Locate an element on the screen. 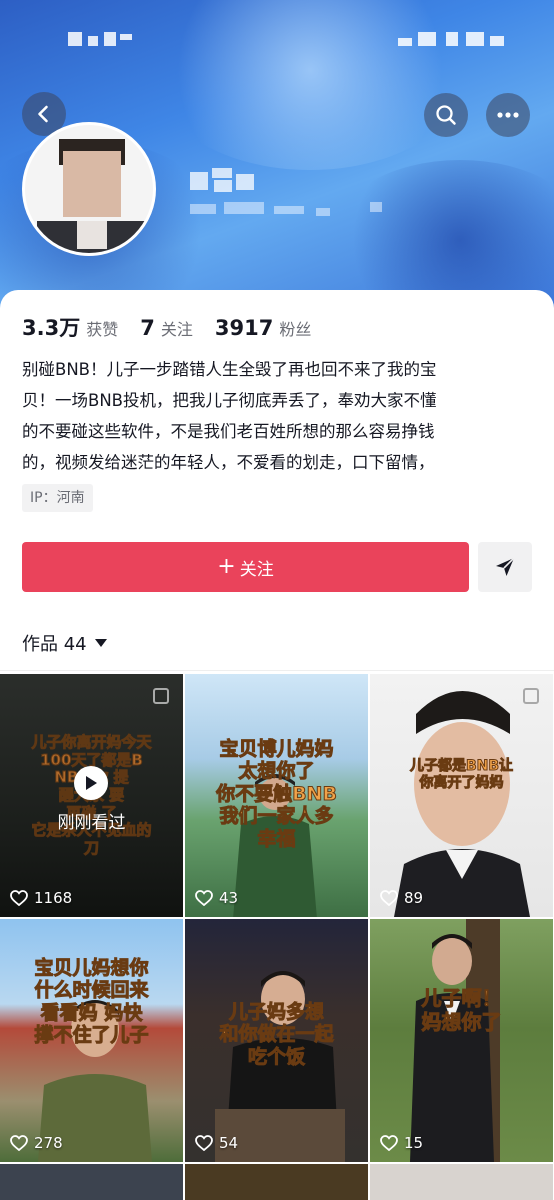 The height and width of the screenshot is (1200, 554). bio-line: 的，视频发给迷茫的年轻人，不爱看的划走，口下留情， is located at coordinates (228, 462).